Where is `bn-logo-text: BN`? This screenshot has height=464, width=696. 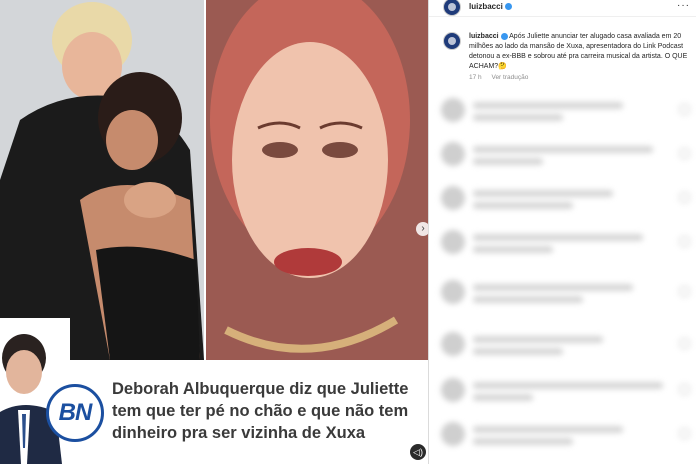
bn-logo-text: BN is located at coordinates (75, 412).